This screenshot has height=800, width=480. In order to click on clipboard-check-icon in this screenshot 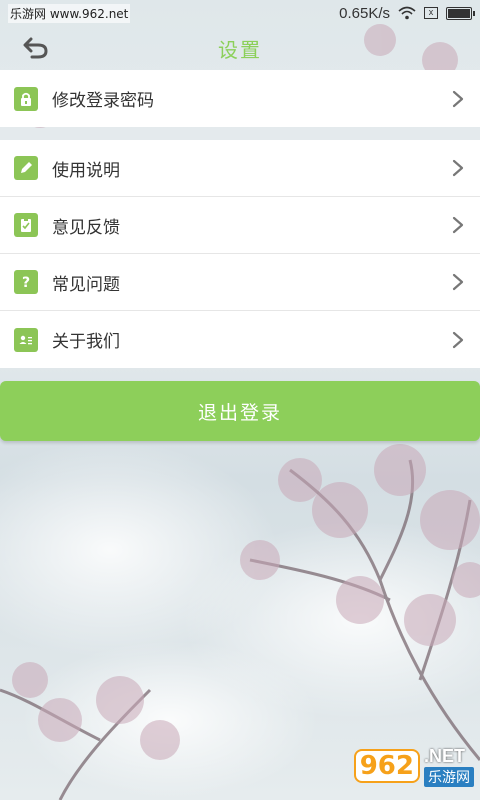, I will do `click(26, 225)`.